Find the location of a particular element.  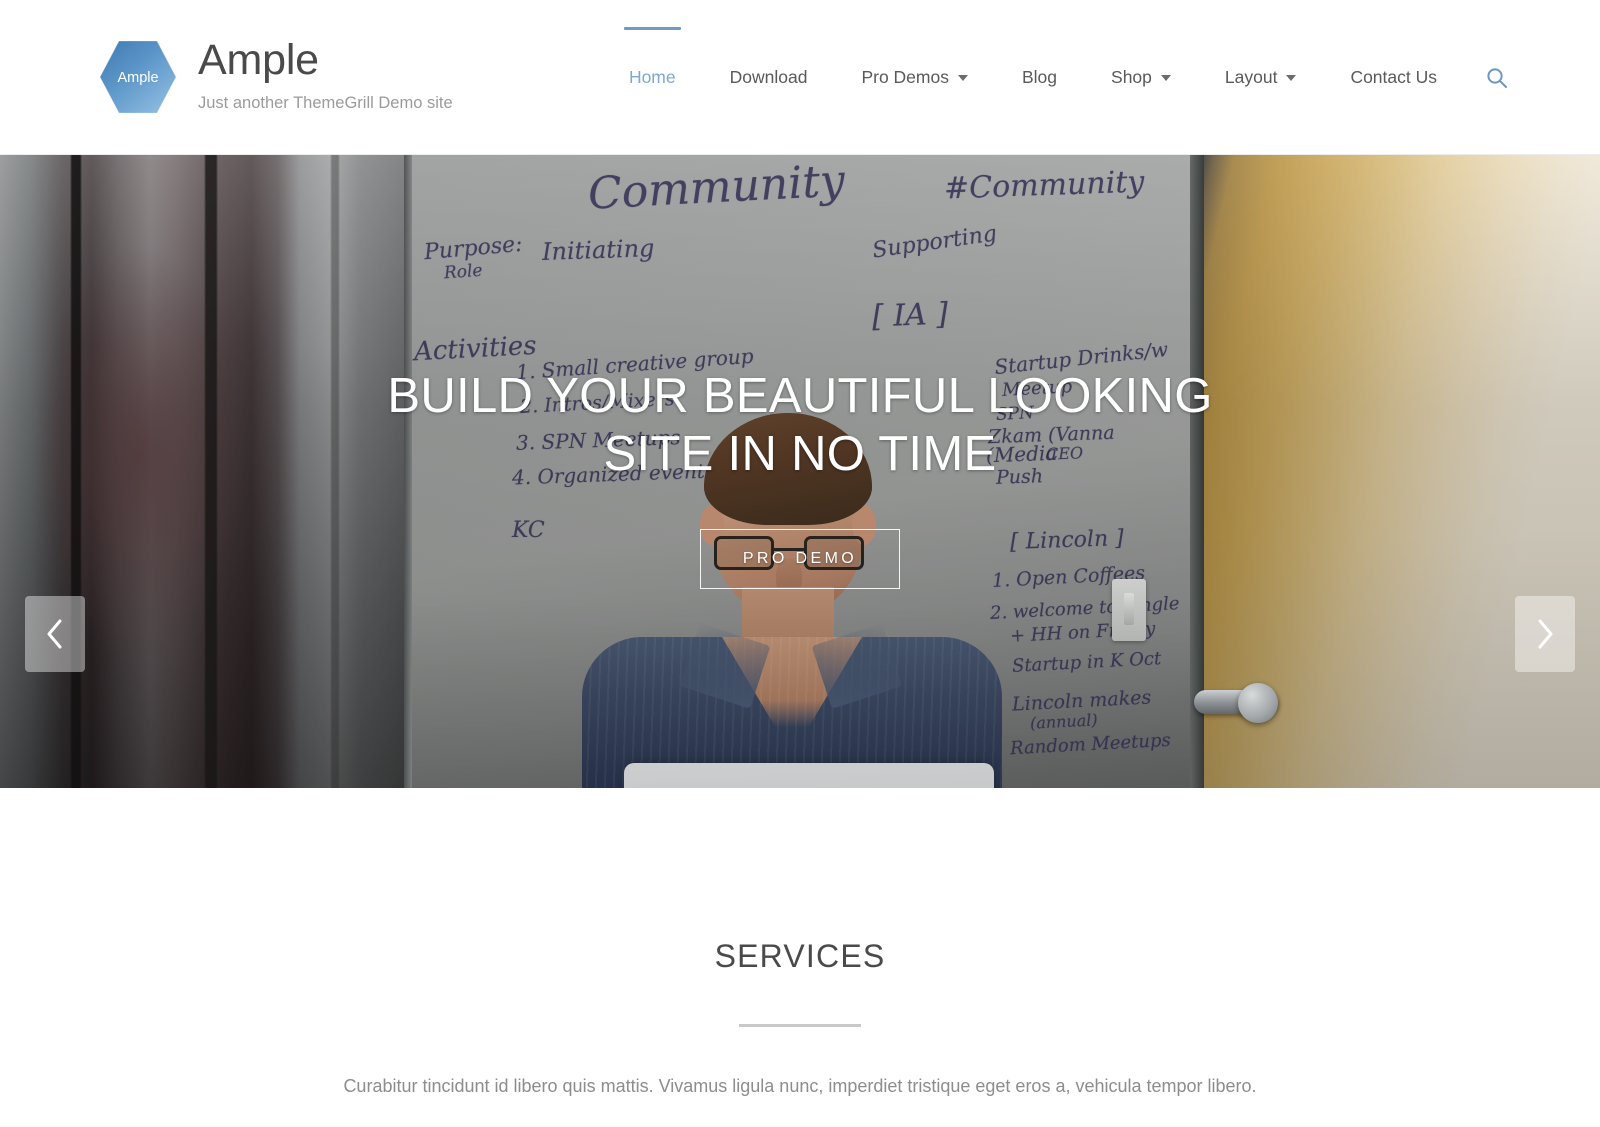

services-title: SERVICES is located at coordinates (800, 956).